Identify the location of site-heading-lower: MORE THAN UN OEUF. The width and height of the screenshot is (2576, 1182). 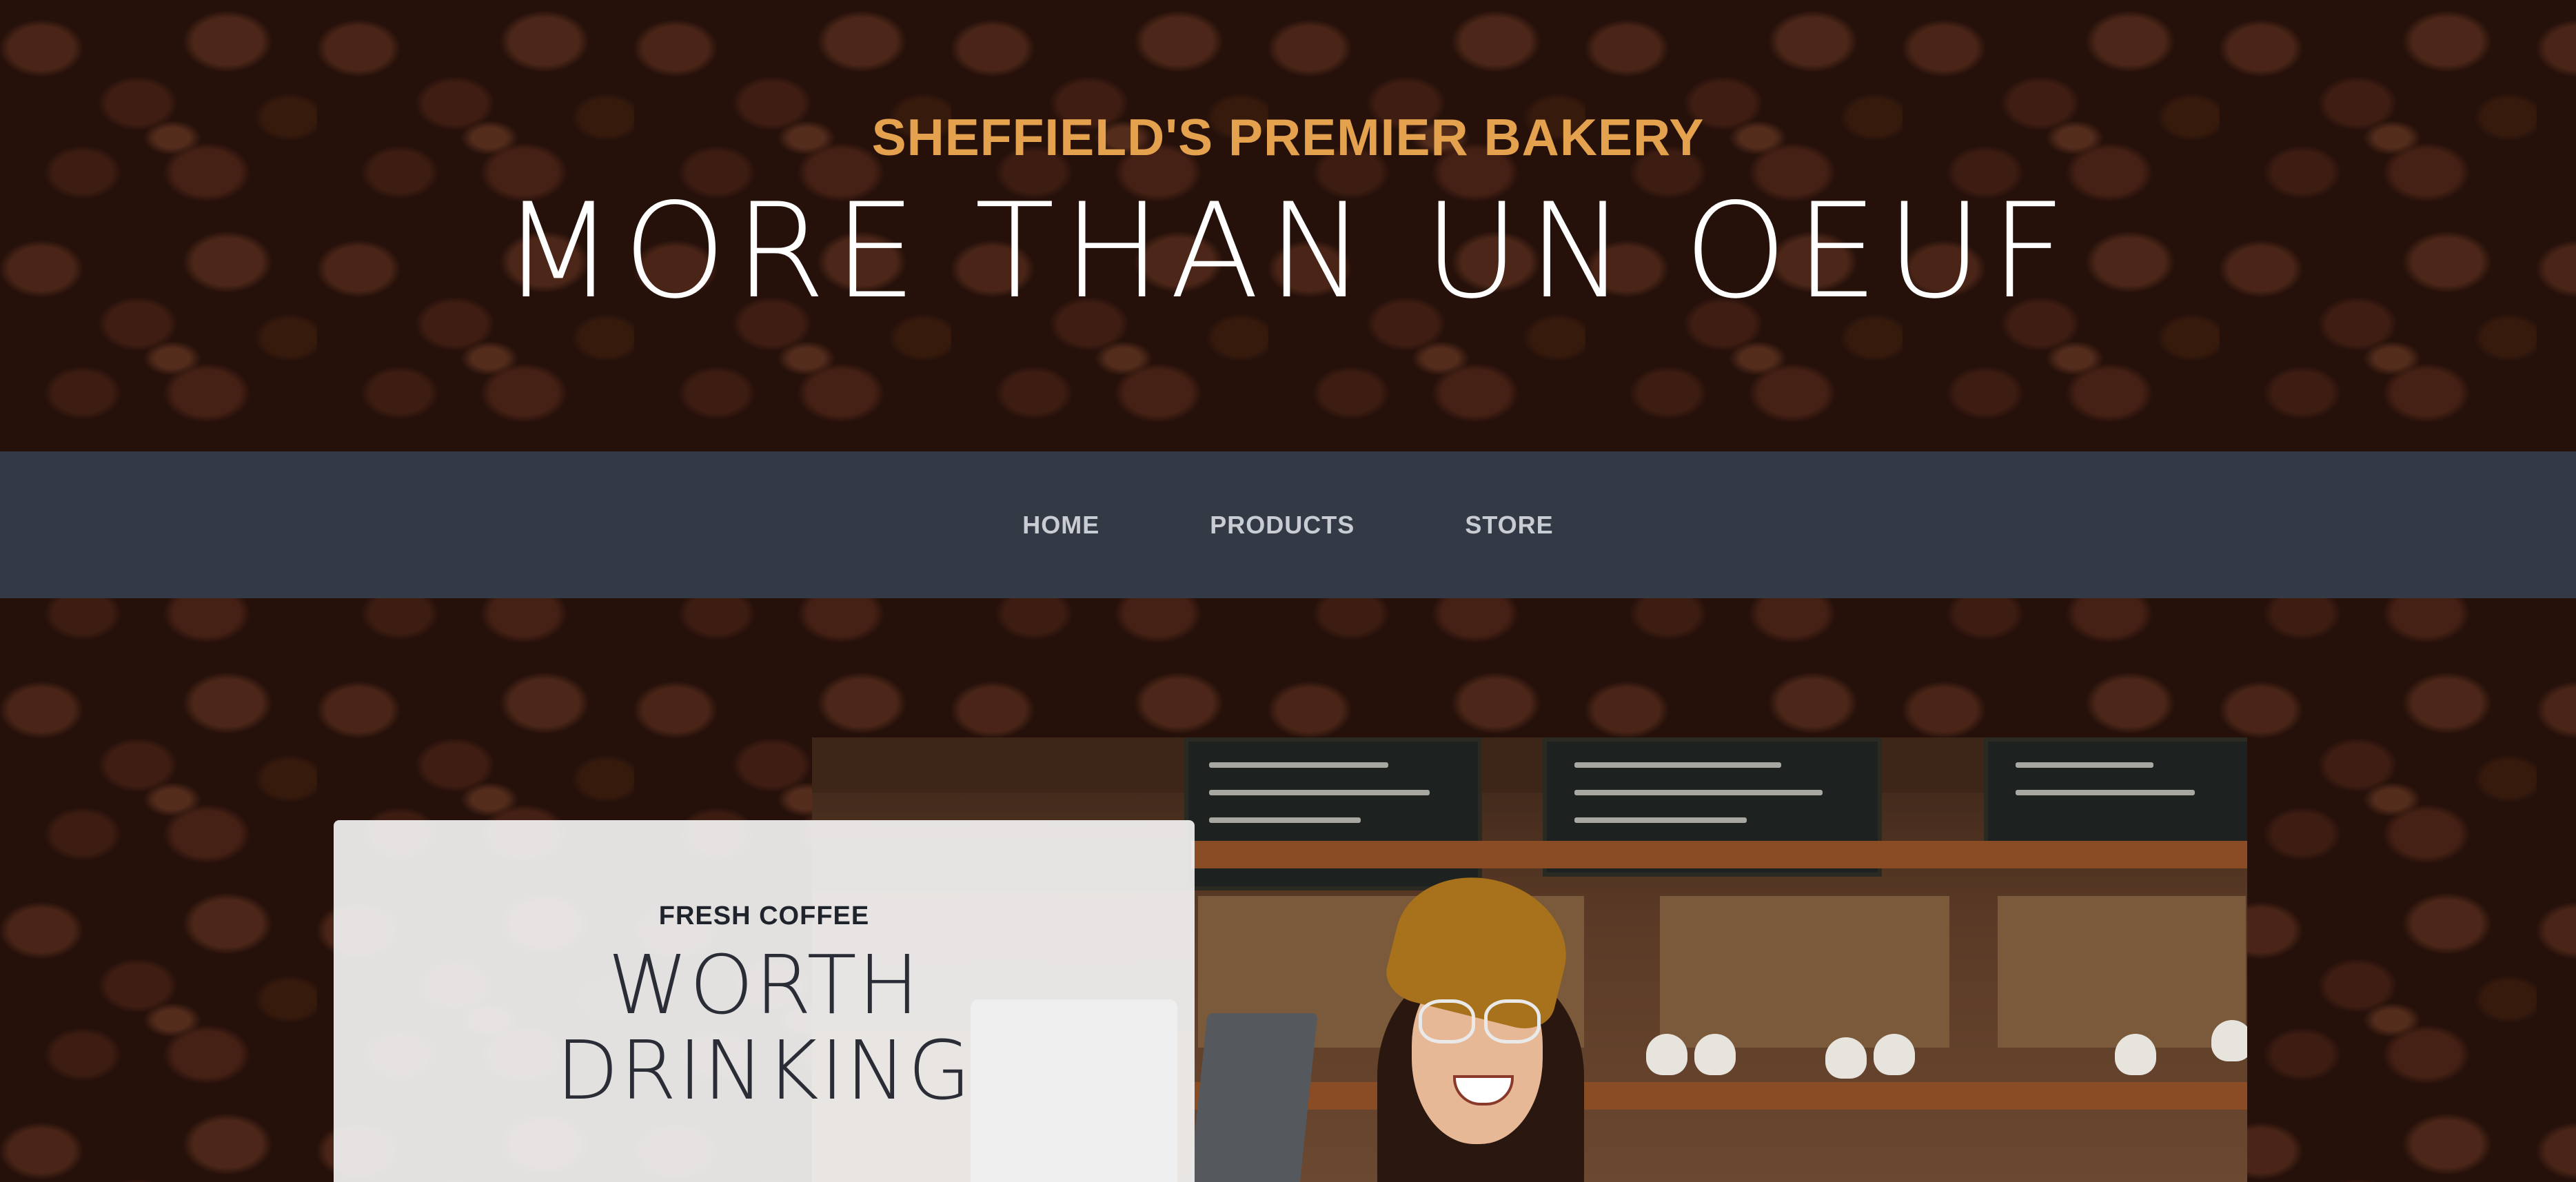
(1288, 251).